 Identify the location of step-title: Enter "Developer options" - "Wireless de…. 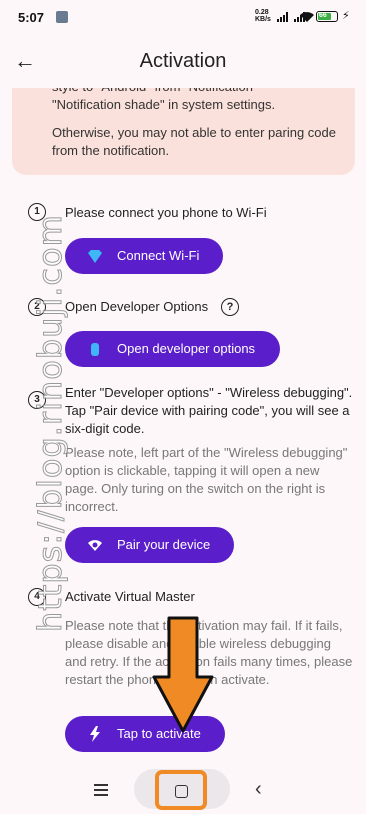
(209, 410).